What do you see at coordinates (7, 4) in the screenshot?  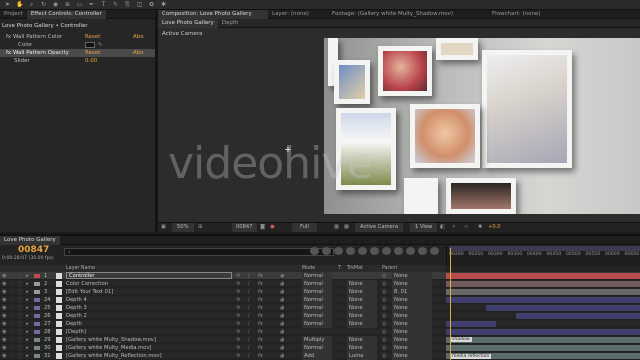 I see `selection-icon: ➤` at bounding box center [7, 4].